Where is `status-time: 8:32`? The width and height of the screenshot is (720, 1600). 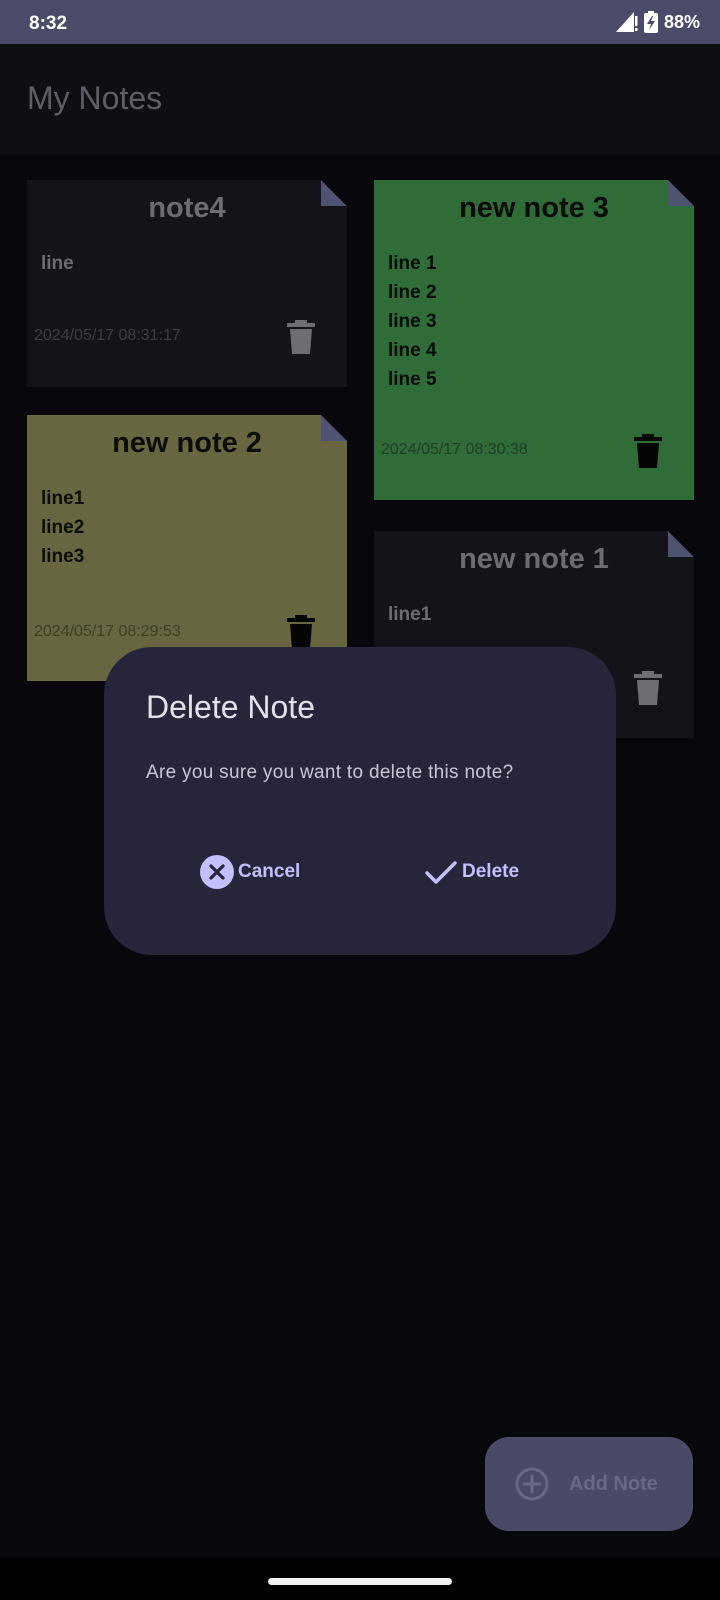
status-time: 8:32 is located at coordinates (48, 23).